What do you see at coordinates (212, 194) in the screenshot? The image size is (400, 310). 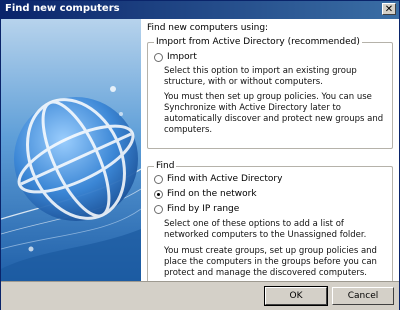 I see `find-network-label: Find on the network` at bounding box center [212, 194].